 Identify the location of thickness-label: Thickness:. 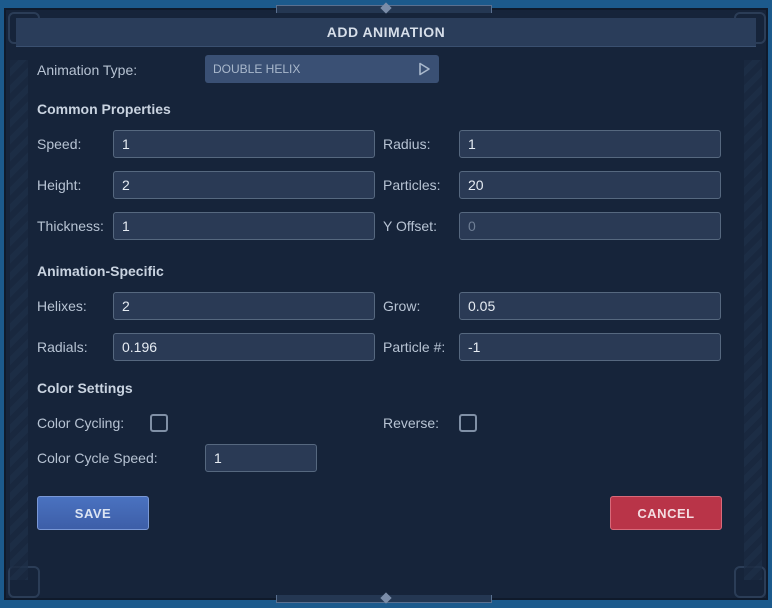
(70, 226).